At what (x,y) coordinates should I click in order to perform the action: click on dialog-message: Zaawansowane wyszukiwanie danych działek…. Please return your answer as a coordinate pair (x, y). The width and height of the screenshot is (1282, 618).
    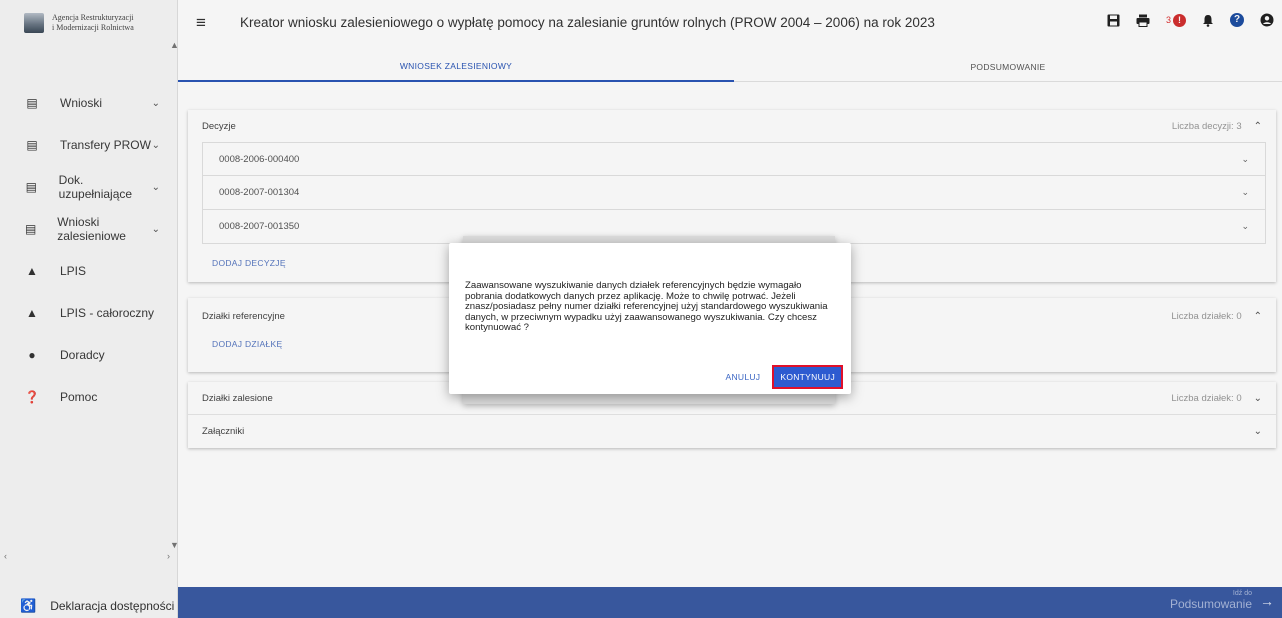
    Looking at the image, I should click on (646, 306).